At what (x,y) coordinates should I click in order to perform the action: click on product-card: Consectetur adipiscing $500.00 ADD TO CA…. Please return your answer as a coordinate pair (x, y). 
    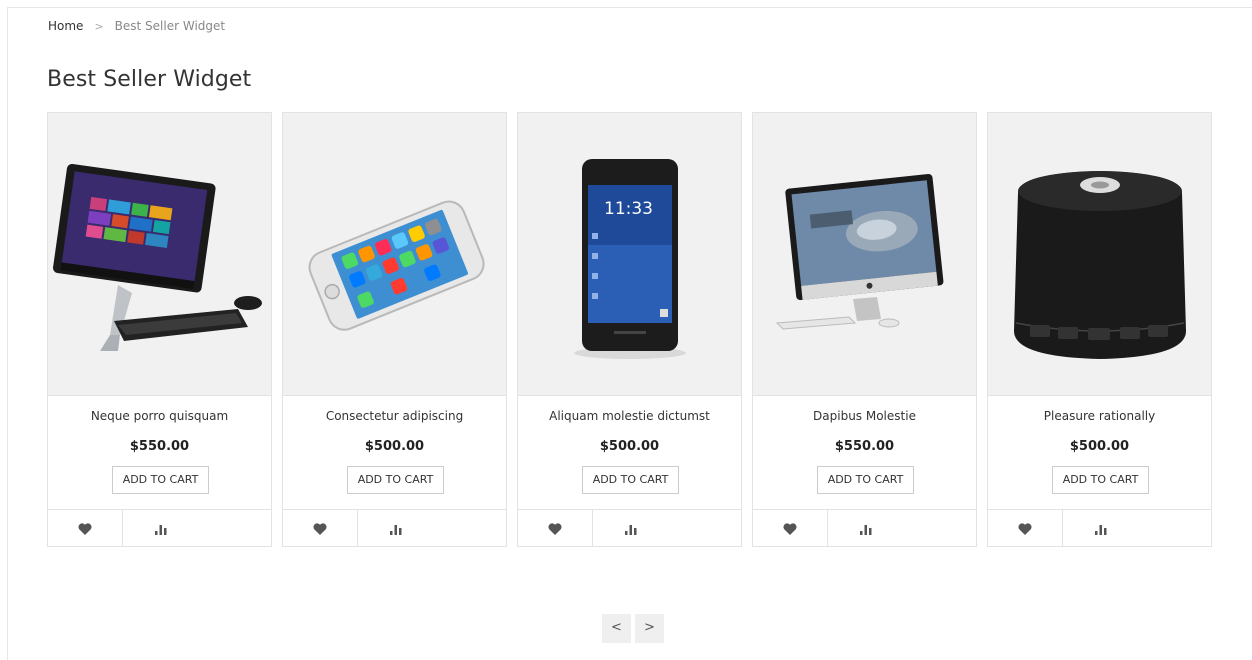
    Looking at the image, I should click on (394, 329).